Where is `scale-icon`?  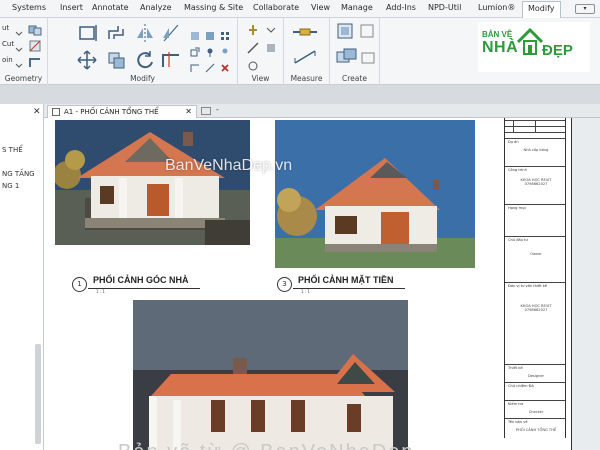 scale-icon is located at coordinates (195, 49).